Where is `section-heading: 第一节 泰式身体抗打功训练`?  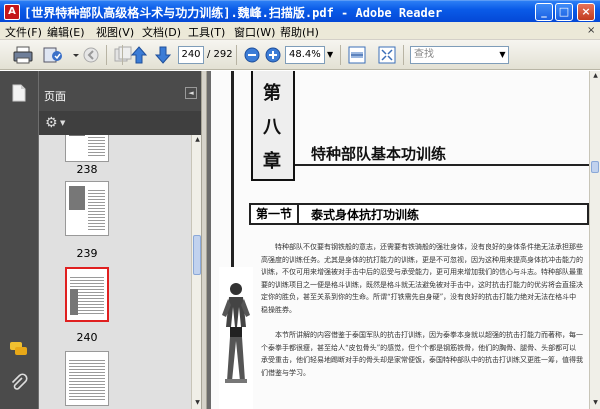 section-heading: 第一节 泰式身体抗打功训练 is located at coordinates (419, 214).